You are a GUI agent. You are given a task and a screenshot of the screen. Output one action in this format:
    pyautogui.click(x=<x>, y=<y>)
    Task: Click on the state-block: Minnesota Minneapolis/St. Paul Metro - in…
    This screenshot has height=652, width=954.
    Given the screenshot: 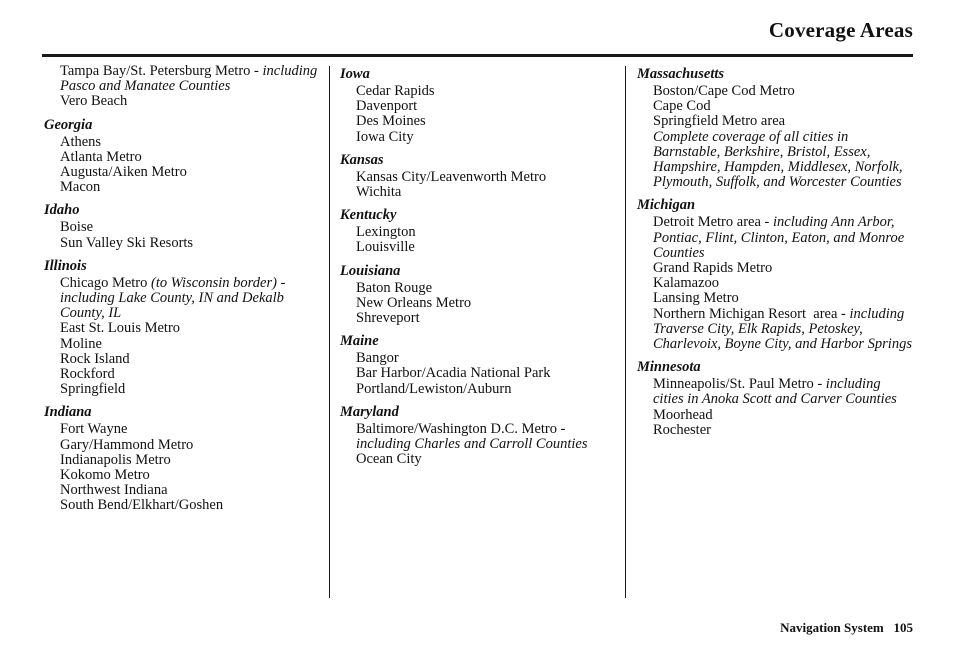 What is the action you would take?
    pyautogui.click(x=775, y=397)
    